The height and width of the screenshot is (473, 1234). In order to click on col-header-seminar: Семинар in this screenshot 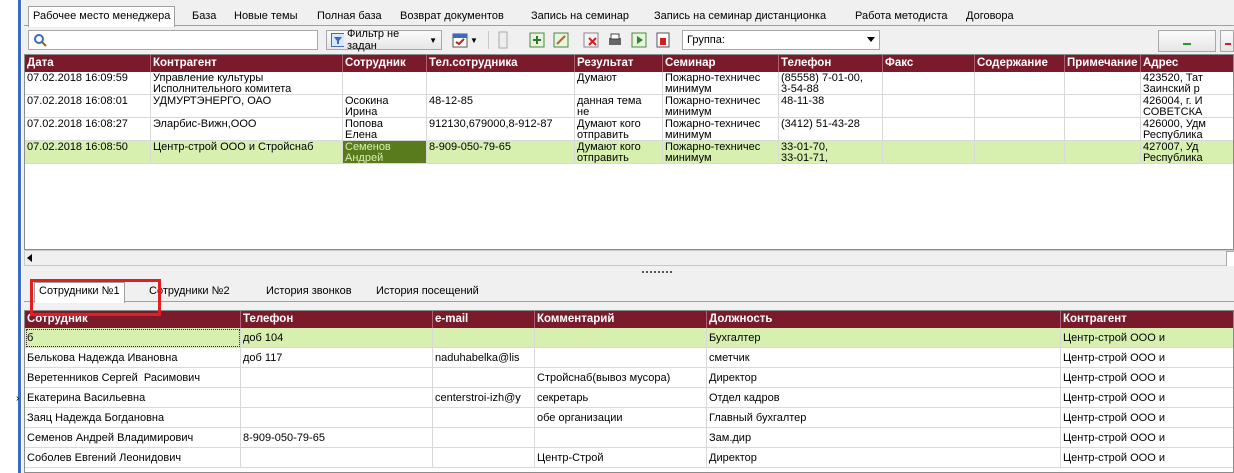, I will do `click(721, 63)`.